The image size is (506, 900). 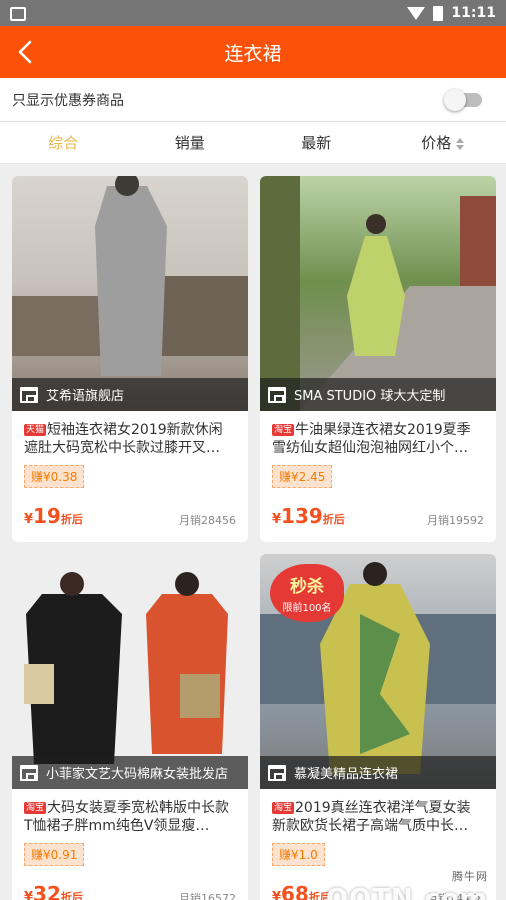 I want to click on shop-name: 小菲家文艺大码棉麻女装批发店, so click(x=137, y=774).